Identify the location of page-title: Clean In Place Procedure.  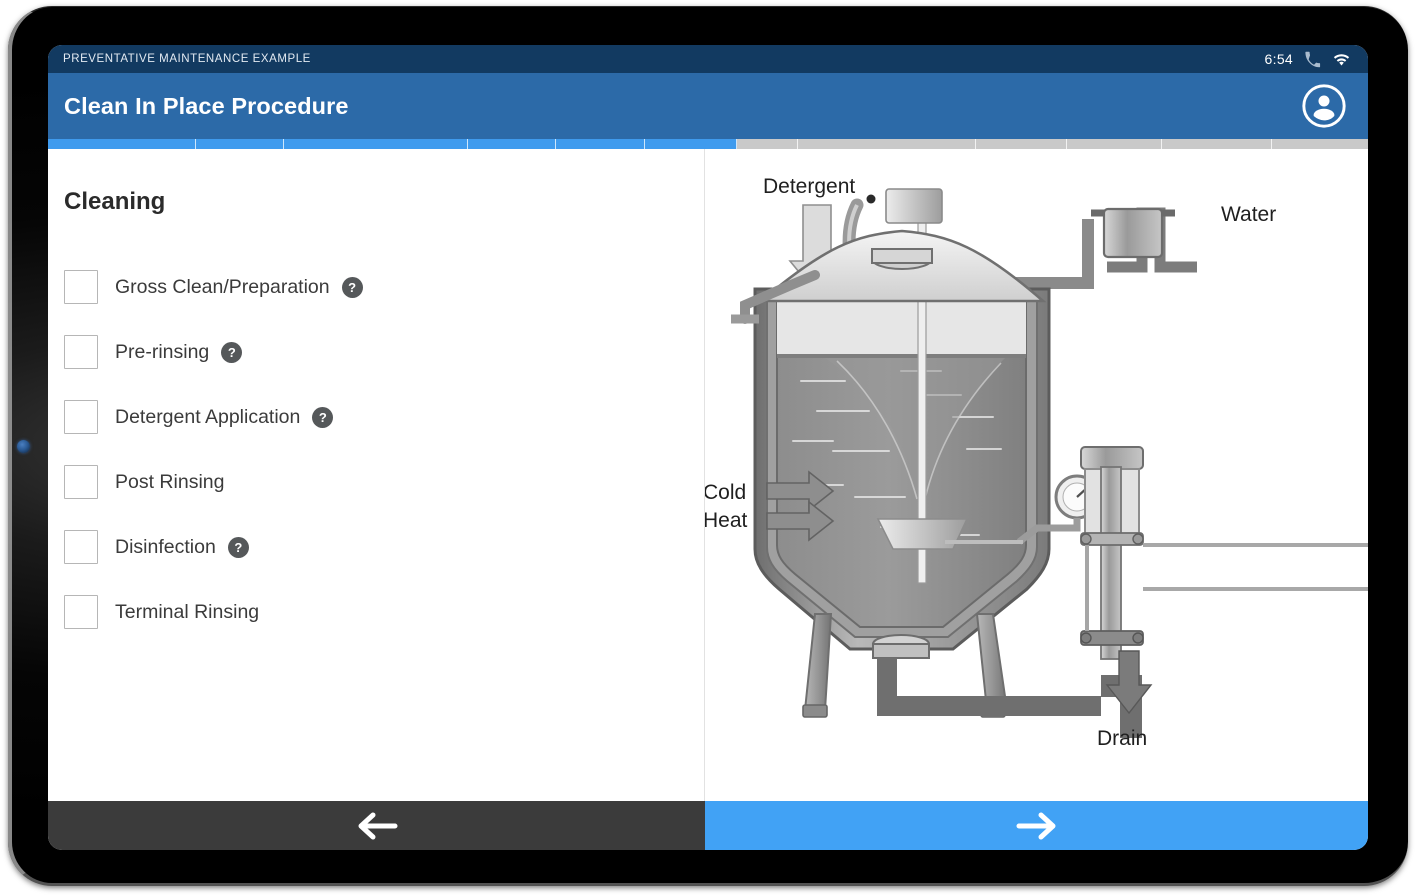
(206, 105).